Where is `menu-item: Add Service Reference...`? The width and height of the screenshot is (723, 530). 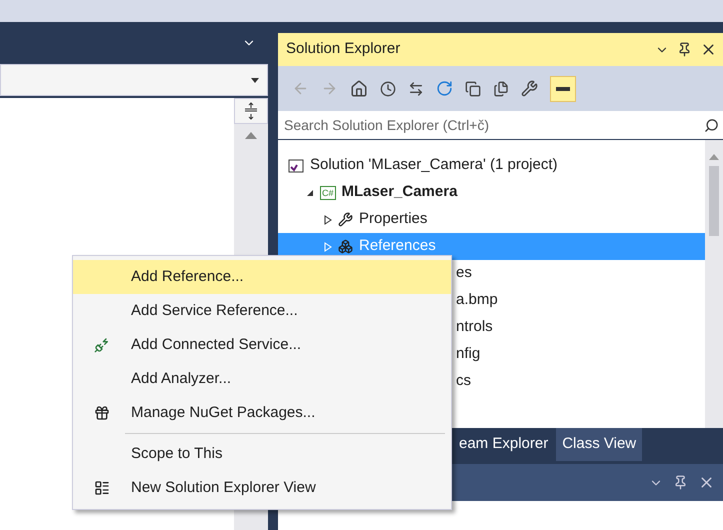 menu-item: Add Service Reference... is located at coordinates (262, 311).